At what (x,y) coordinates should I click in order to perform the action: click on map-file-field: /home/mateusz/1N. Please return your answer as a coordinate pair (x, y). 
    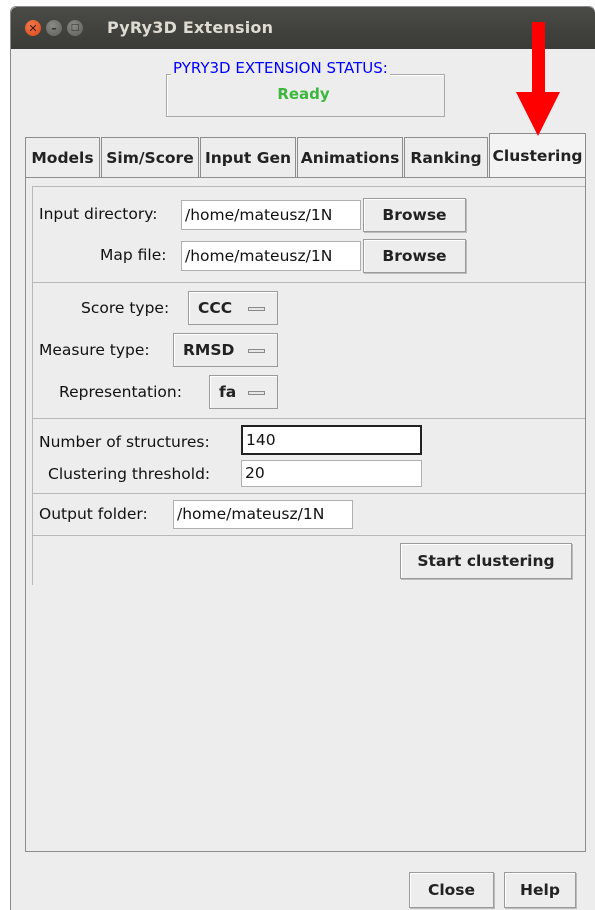
    Looking at the image, I should click on (271, 256).